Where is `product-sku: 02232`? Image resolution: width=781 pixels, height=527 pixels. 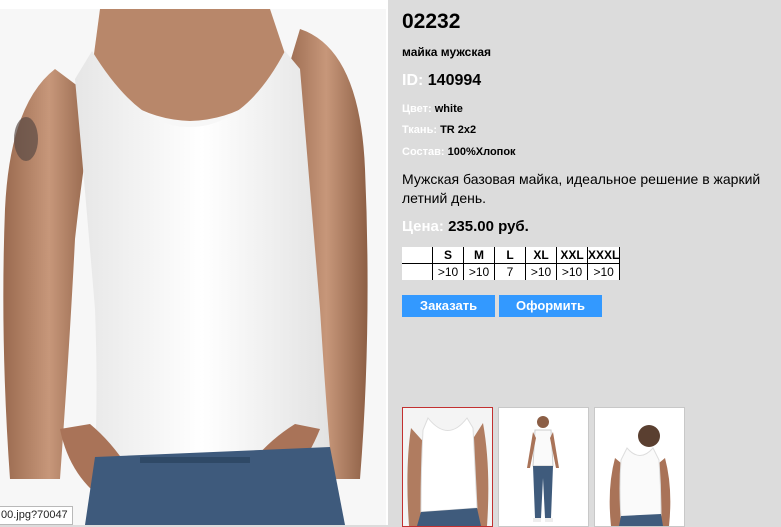 product-sku: 02232 is located at coordinates (431, 21).